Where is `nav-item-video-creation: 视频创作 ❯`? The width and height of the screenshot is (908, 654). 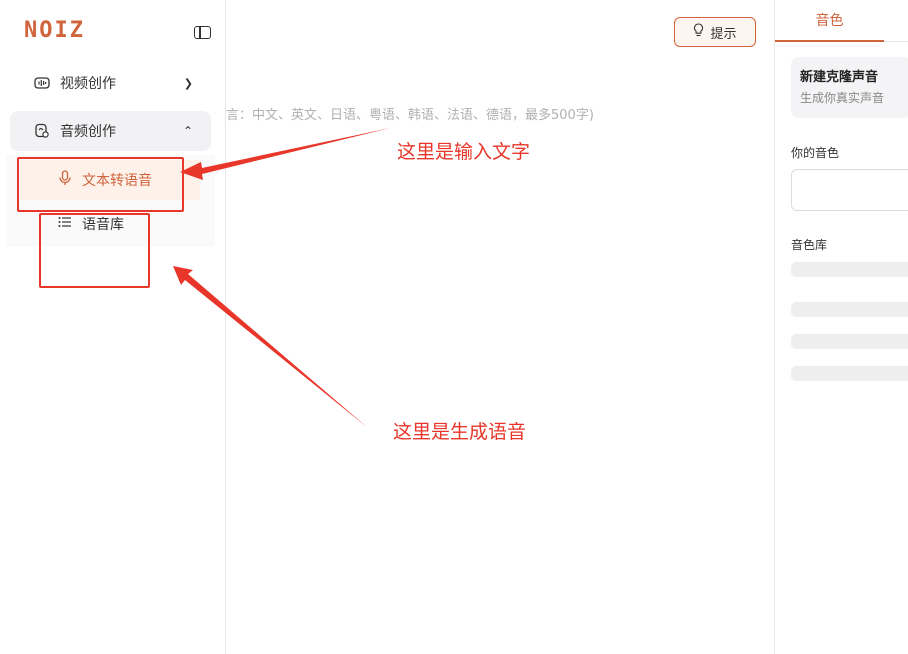
nav-item-video-creation: 视频创作 ❯ is located at coordinates (110, 83).